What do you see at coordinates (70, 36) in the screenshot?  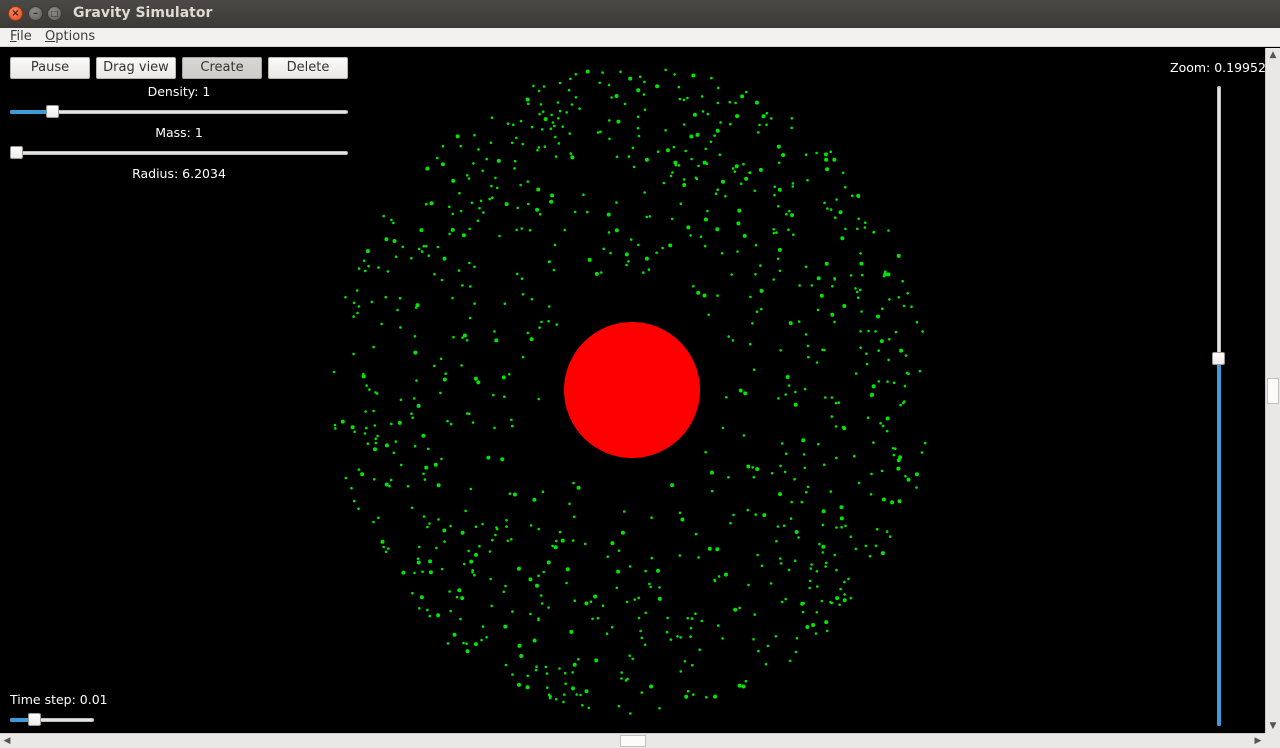 I see `menu-options: Options` at bounding box center [70, 36].